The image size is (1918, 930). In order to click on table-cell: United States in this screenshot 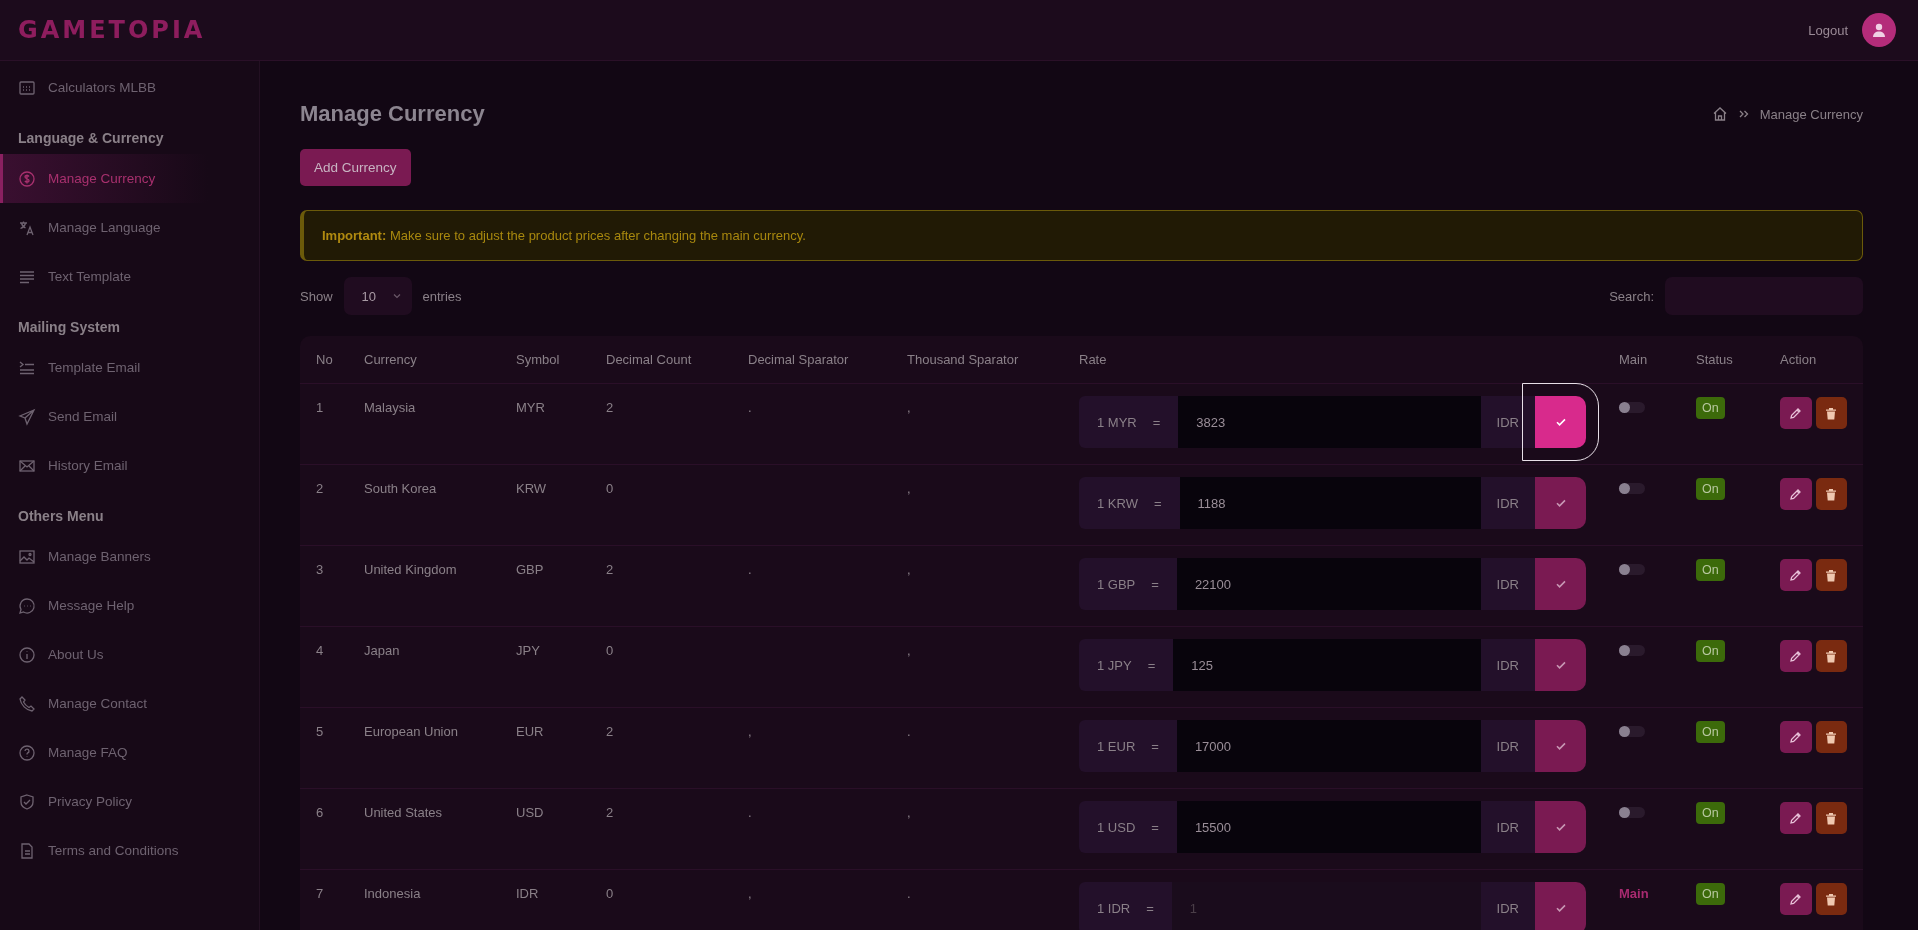, I will do `click(403, 812)`.